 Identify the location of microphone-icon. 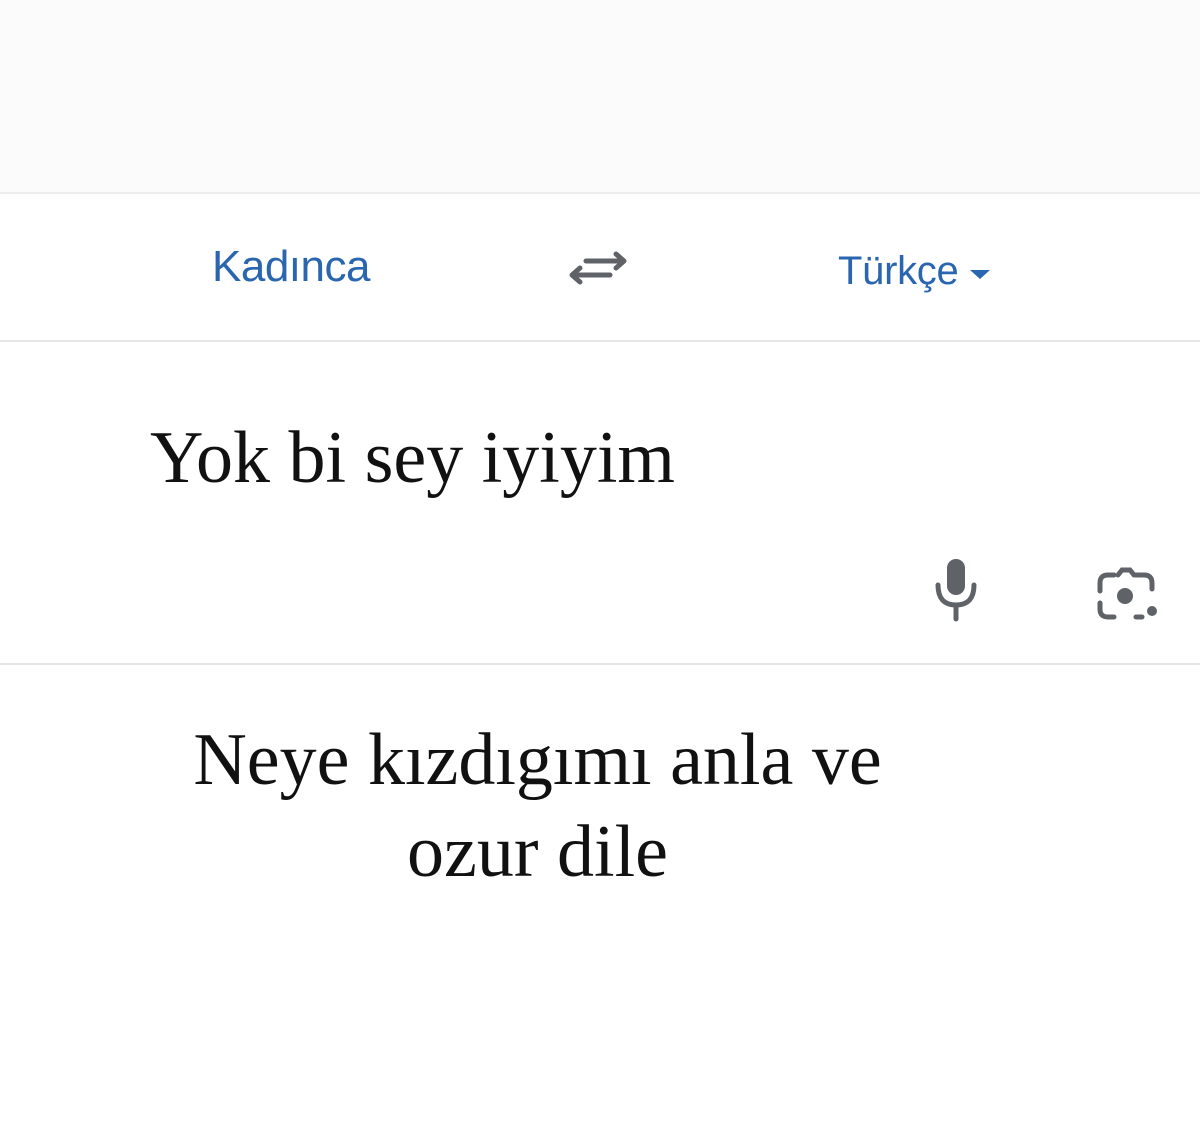
(956, 590).